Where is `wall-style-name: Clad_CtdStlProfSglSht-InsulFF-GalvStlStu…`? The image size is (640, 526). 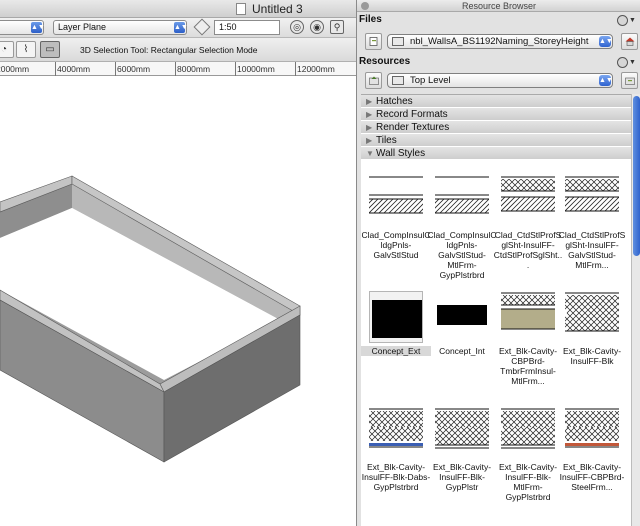 wall-style-name: Clad_CtdStlProfSglSht-InsulFF-GalvStlStu… is located at coordinates (592, 250).